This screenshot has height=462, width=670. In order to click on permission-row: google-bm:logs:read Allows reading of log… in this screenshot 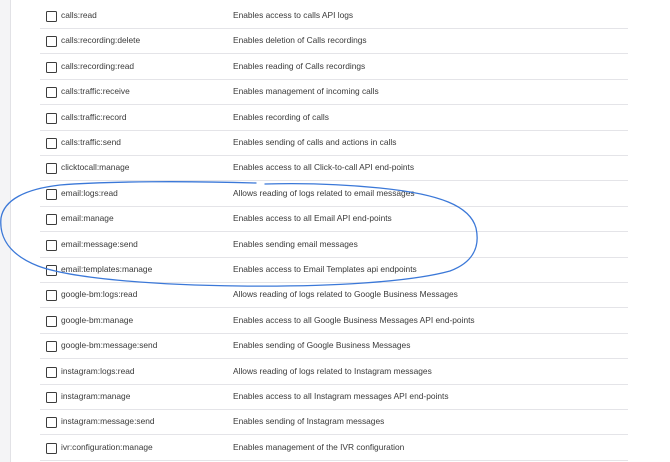, I will do `click(334, 296)`.